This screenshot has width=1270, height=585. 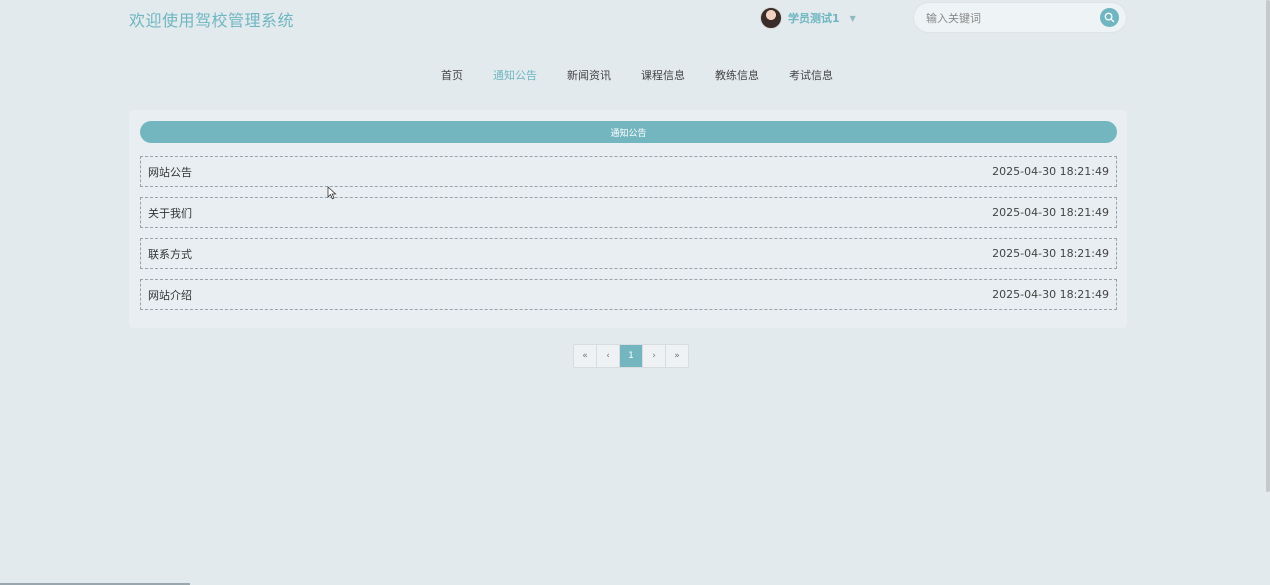 What do you see at coordinates (212, 20) in the screenshot?
I see `site-title: 欢迎使用驾校管理系统` at bounding box center [212, 20].